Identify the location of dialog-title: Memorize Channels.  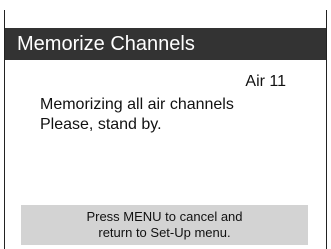
(165, 44).